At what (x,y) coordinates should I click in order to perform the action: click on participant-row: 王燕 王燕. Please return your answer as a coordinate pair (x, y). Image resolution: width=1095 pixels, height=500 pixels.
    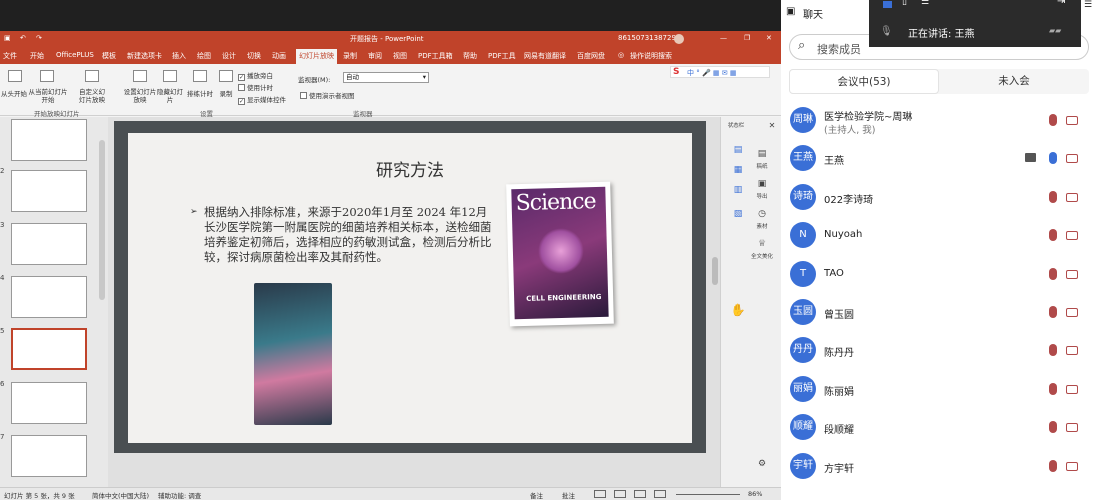
    Looking at the image, I should click on (938, 159).